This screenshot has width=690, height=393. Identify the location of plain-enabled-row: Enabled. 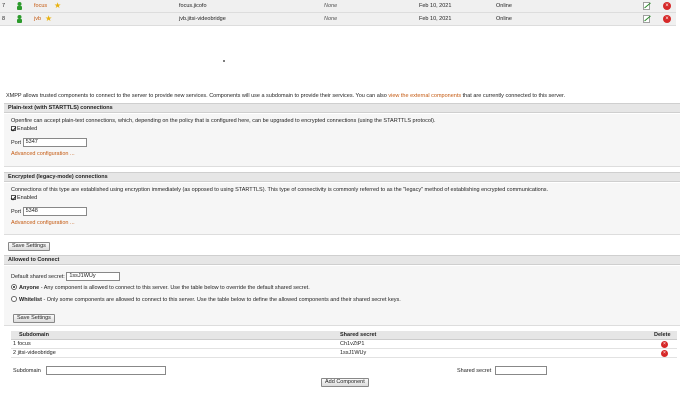
(24, 129).